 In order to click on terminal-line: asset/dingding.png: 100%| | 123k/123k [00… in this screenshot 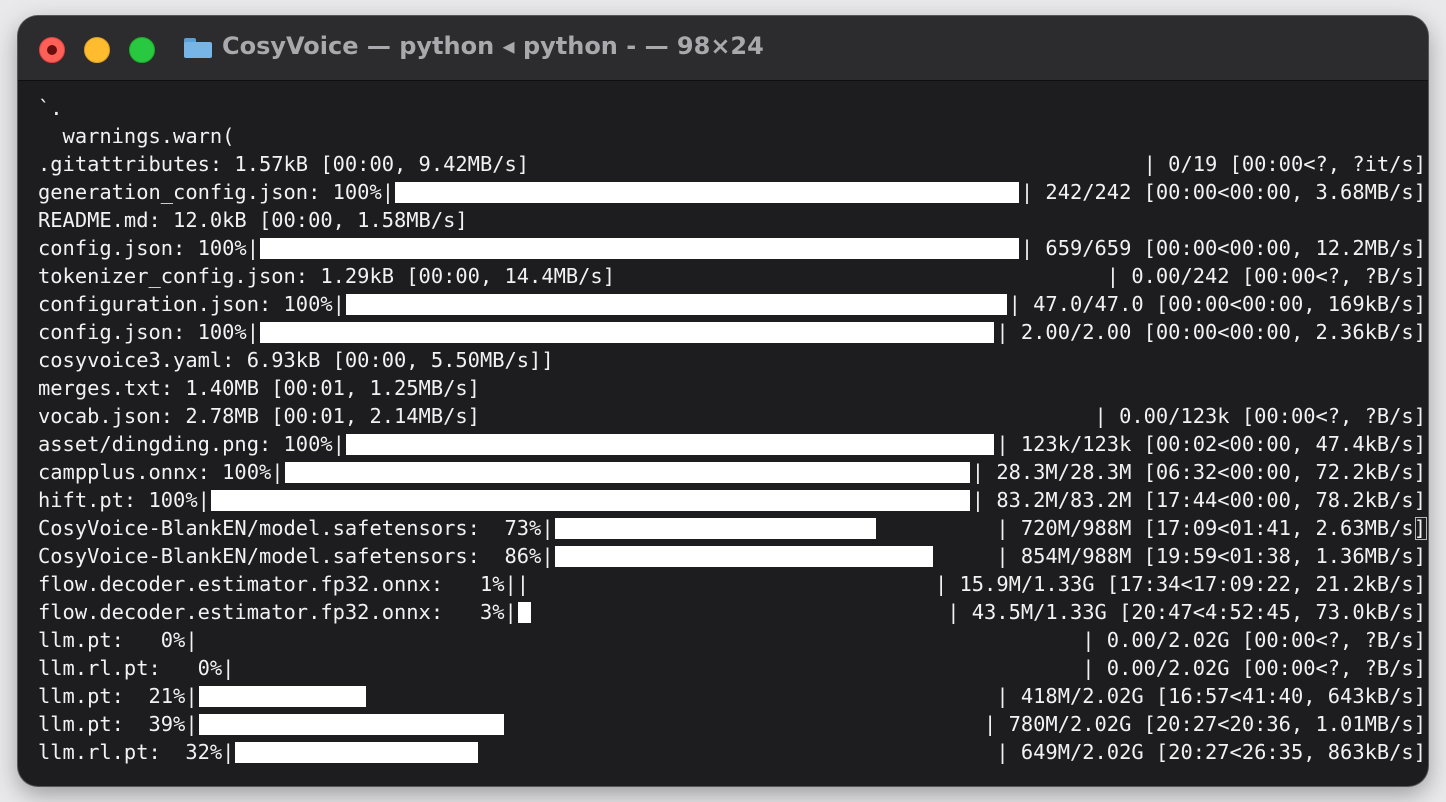, I will do `click(732, 444)`.